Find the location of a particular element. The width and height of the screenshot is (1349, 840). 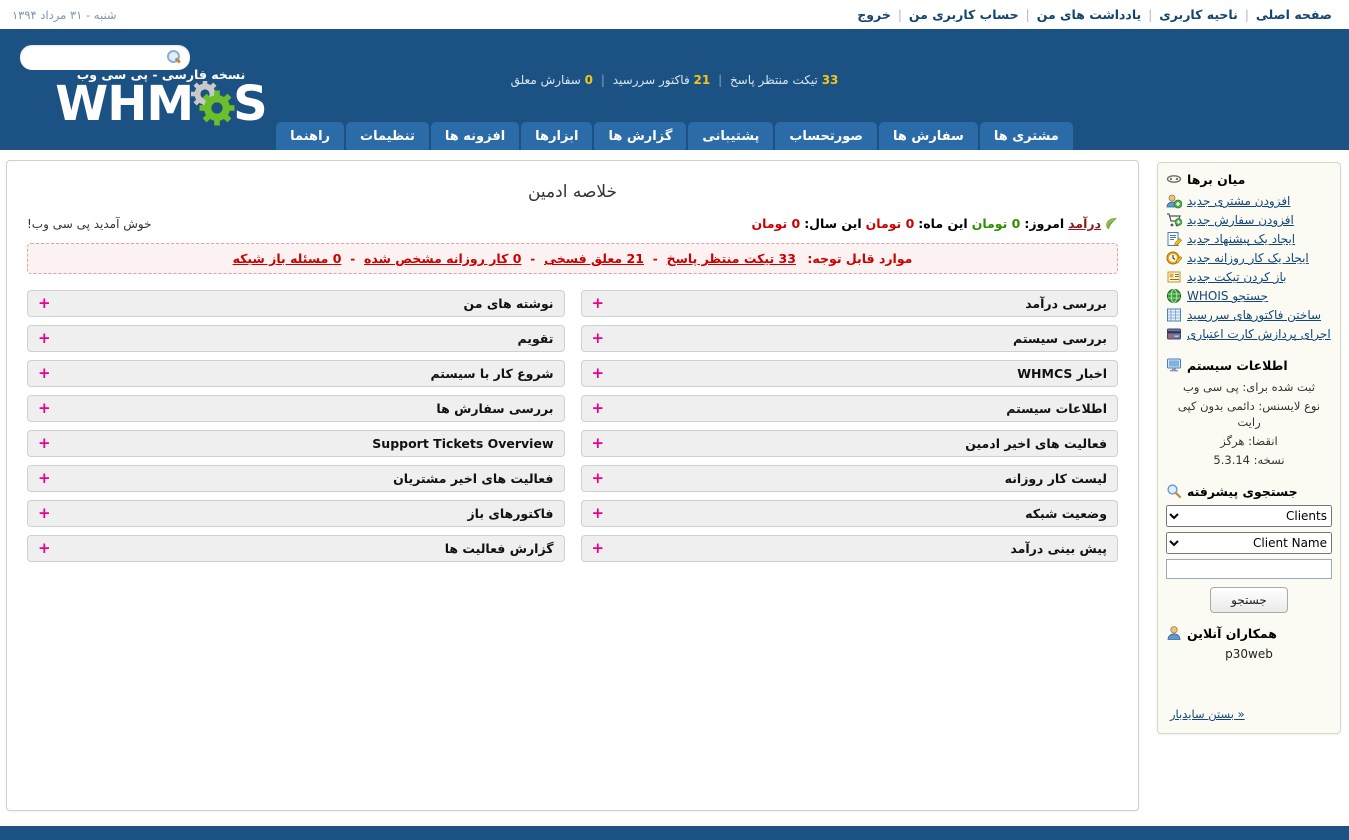

top-nav-logout: خروج is located at coordinates (874, 14).